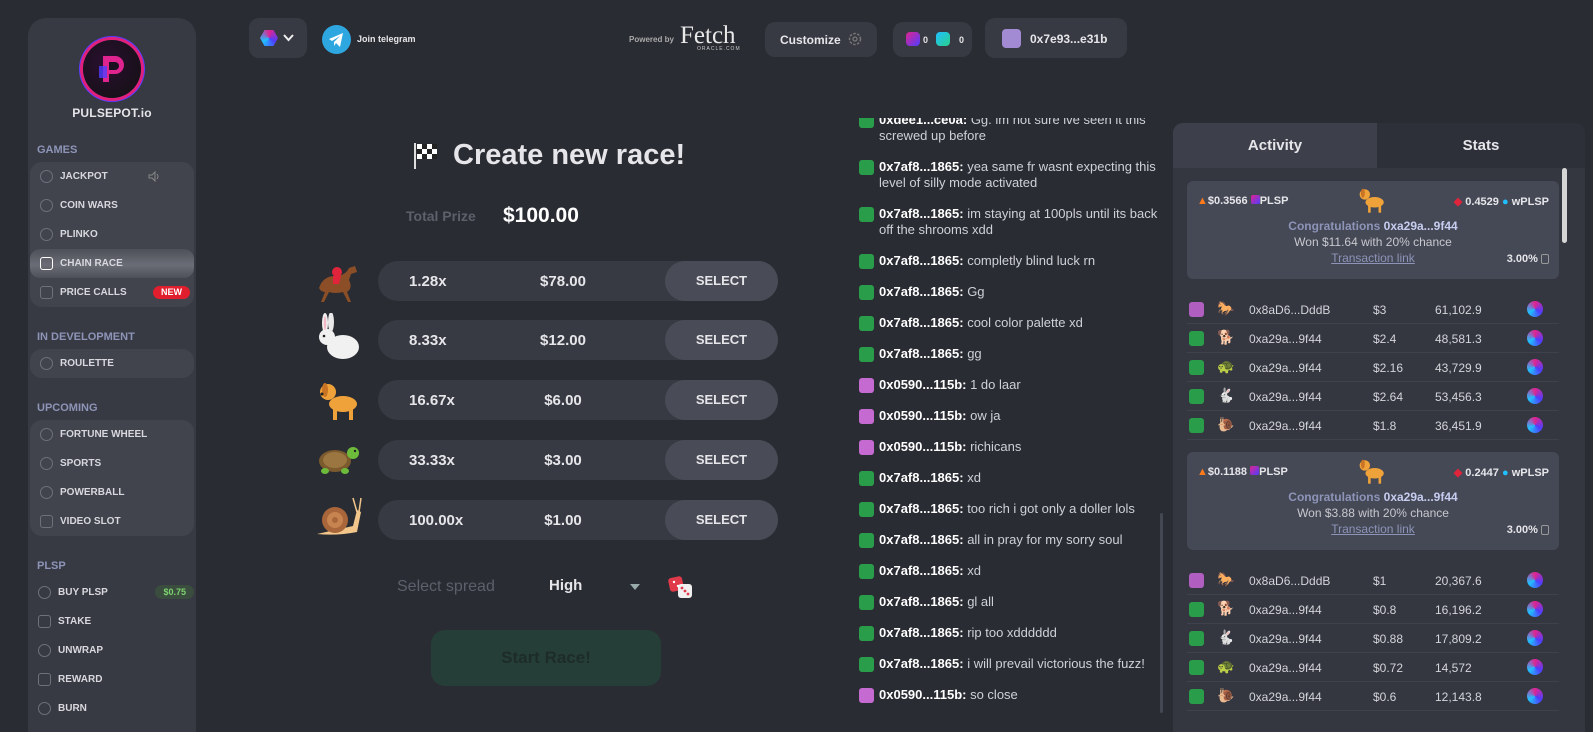 The width and height of the screenshot is (1593, 732). What do you see at coordinates (112, 234) in the screenshot?
I see `sidebar-item-plinko: PLINKO` at bounding box center [112, 234].